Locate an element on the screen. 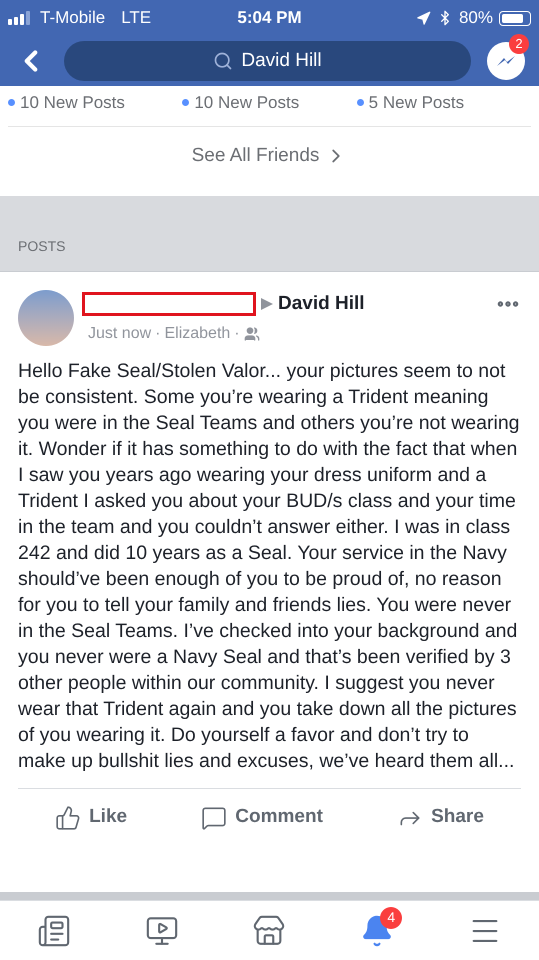 The width and height of the screenshot is (539, 960). new-posts-count: 5 New Posts is located at coordinates (416, 103).